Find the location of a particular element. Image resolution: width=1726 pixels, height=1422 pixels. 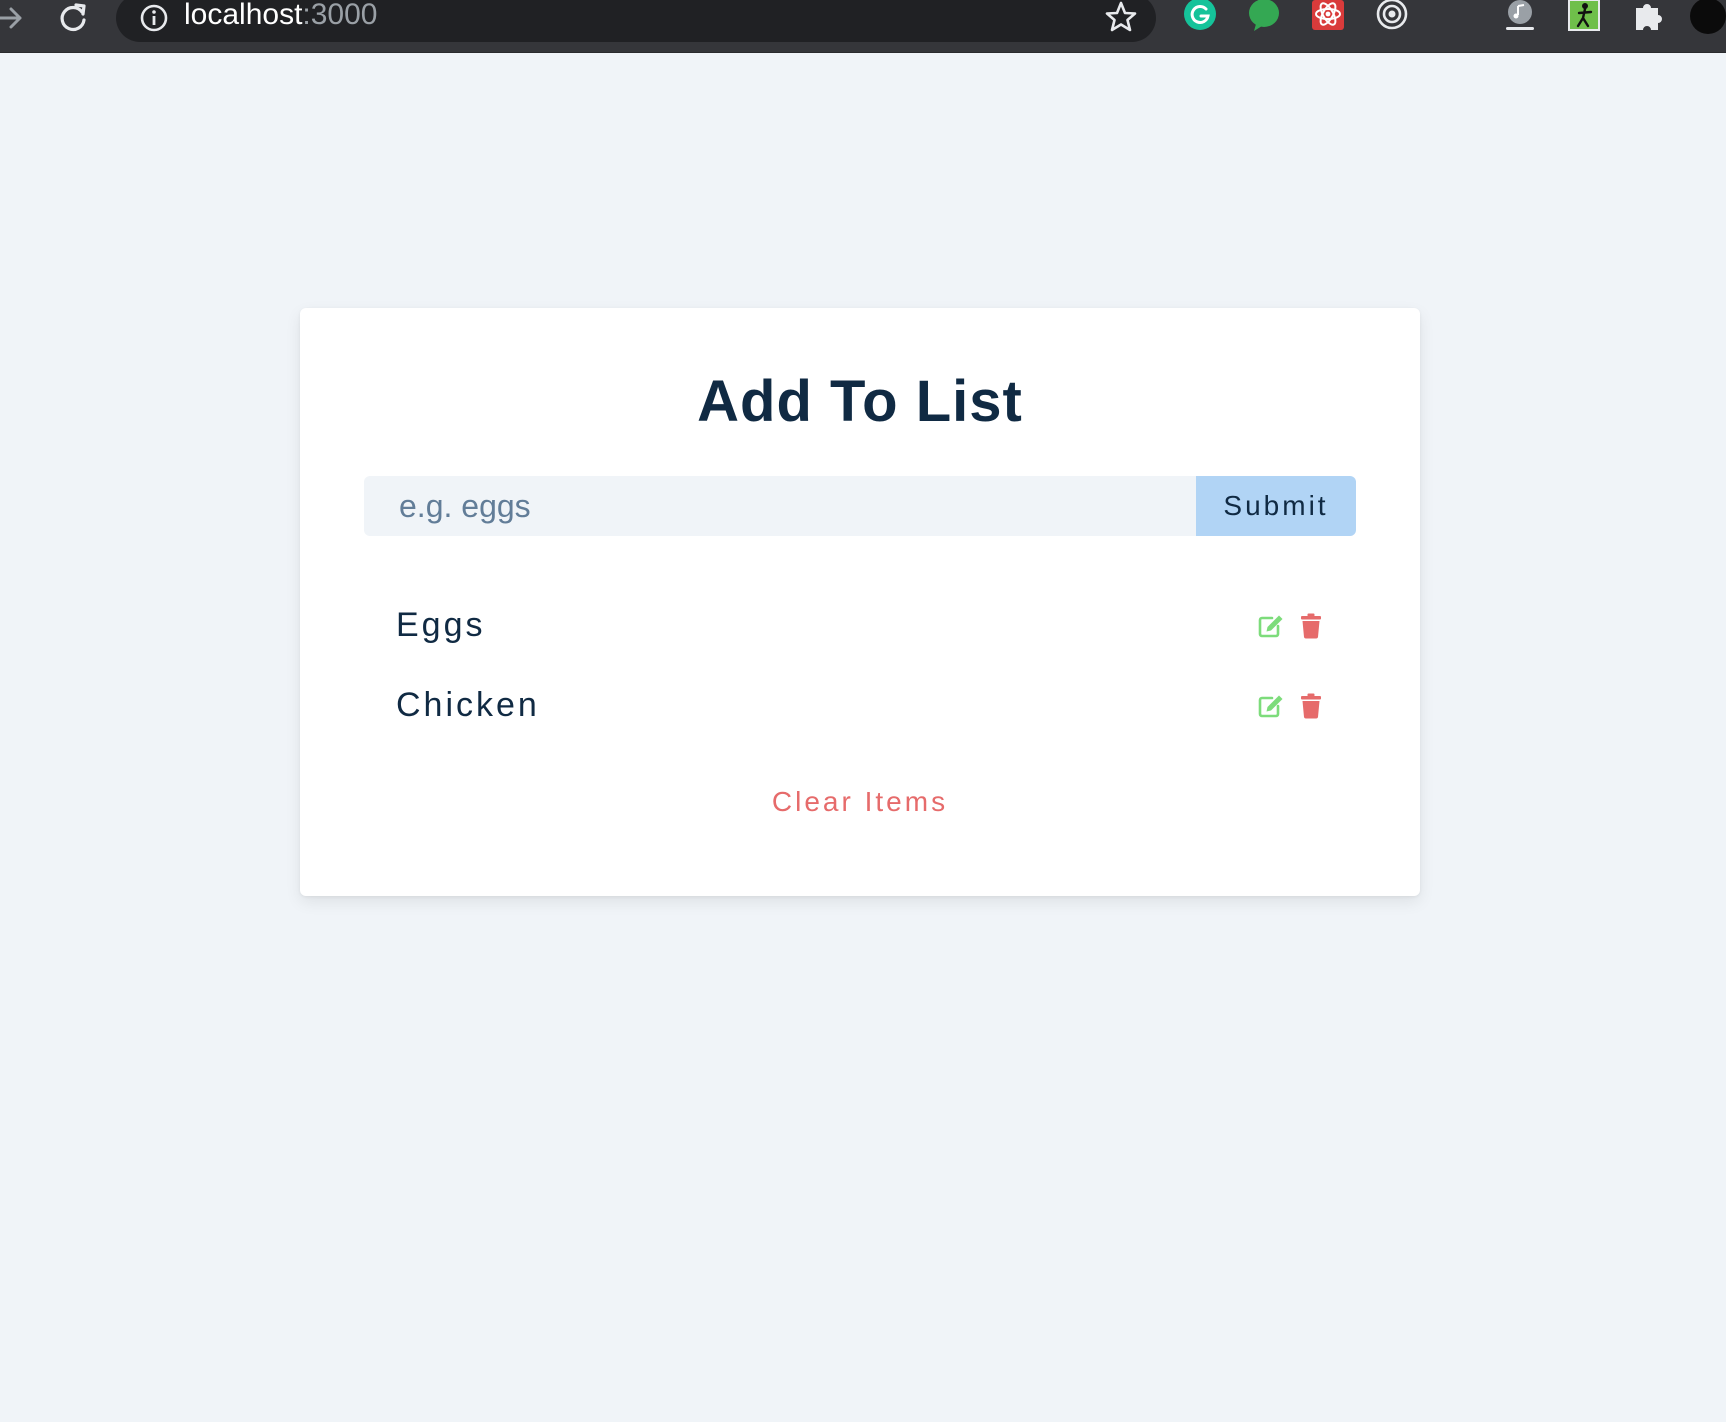

puzzle-icon is located at coordinates (1648, 15).